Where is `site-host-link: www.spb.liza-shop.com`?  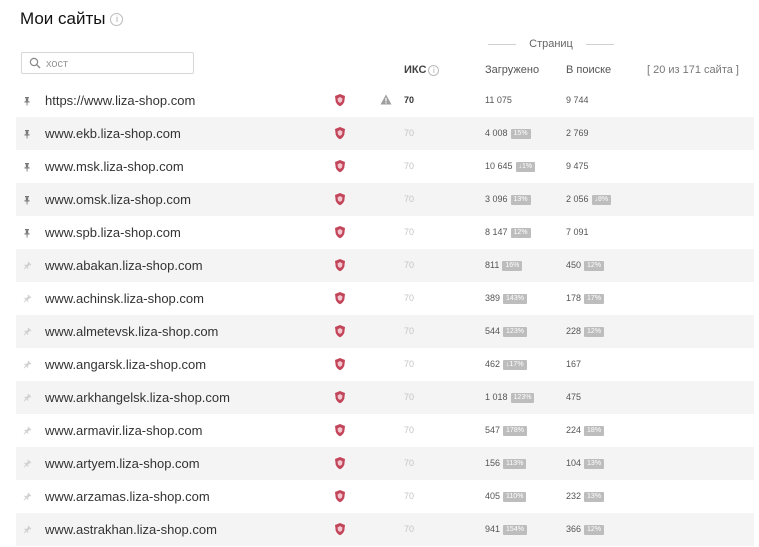 site-host-link: www.spb.liza-shop.com is located at coordinates (113, 232).